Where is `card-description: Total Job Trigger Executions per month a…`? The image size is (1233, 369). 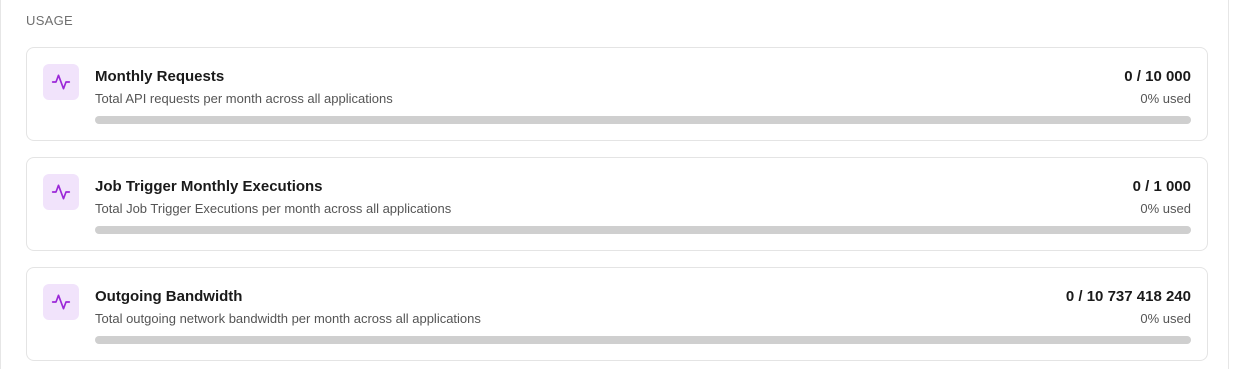 card-description: Total Job Trigger Executions per month a… is located at coordinates (273, 208).